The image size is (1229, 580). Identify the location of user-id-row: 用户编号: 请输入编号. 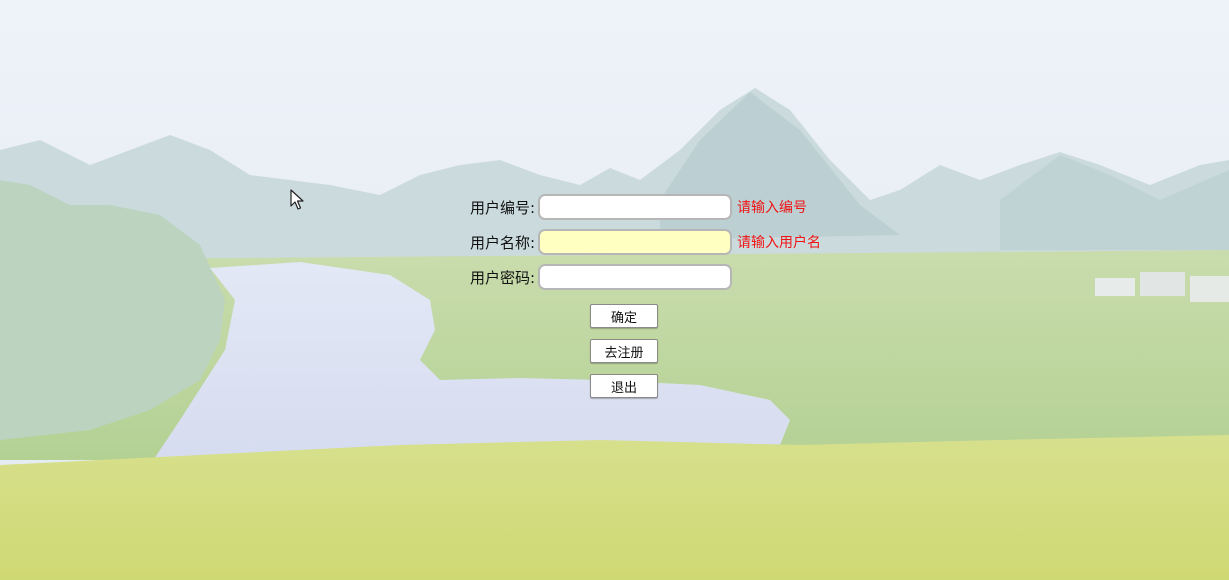
(633, 207).